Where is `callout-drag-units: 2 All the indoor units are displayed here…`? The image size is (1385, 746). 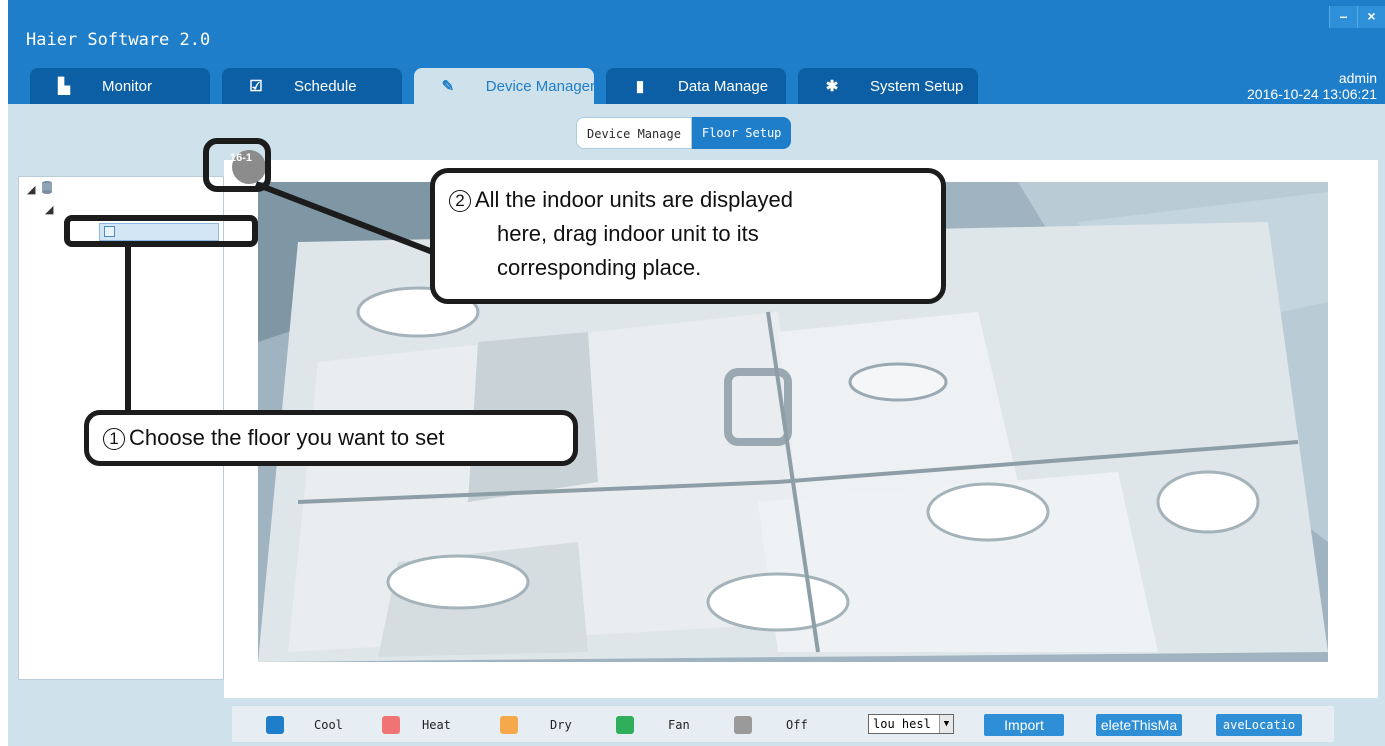
callout-drag-units: 2 All the indoor units are displayed here… is located at coordinates (688, 236).